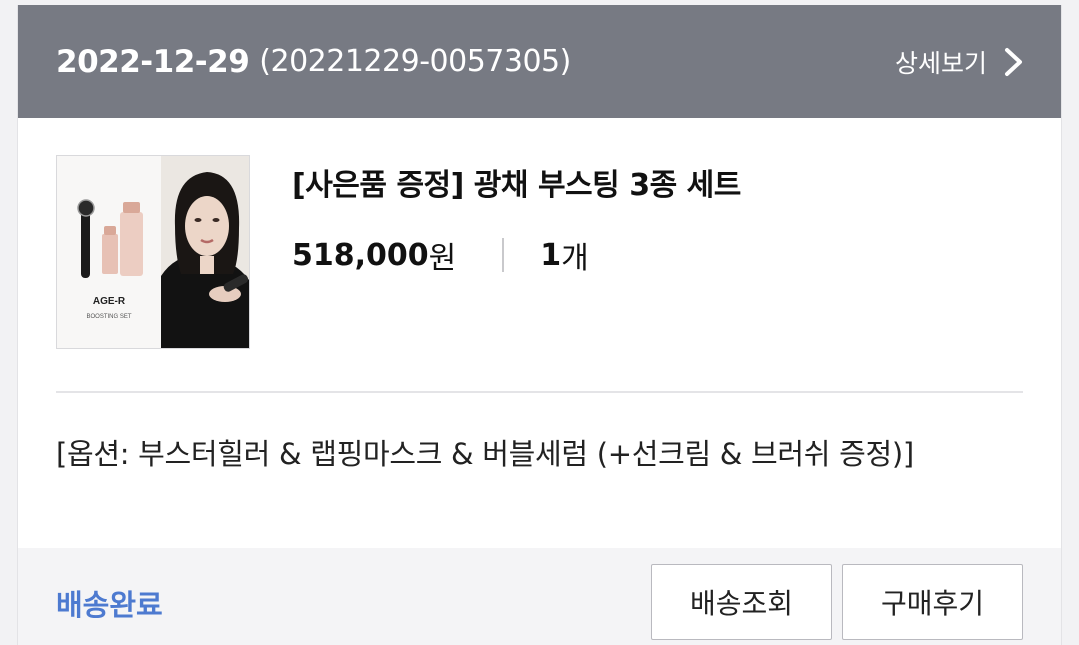  Describe the element at coordinates (442, 258) in the screenshot. I see `price-unit: 원` at that location.